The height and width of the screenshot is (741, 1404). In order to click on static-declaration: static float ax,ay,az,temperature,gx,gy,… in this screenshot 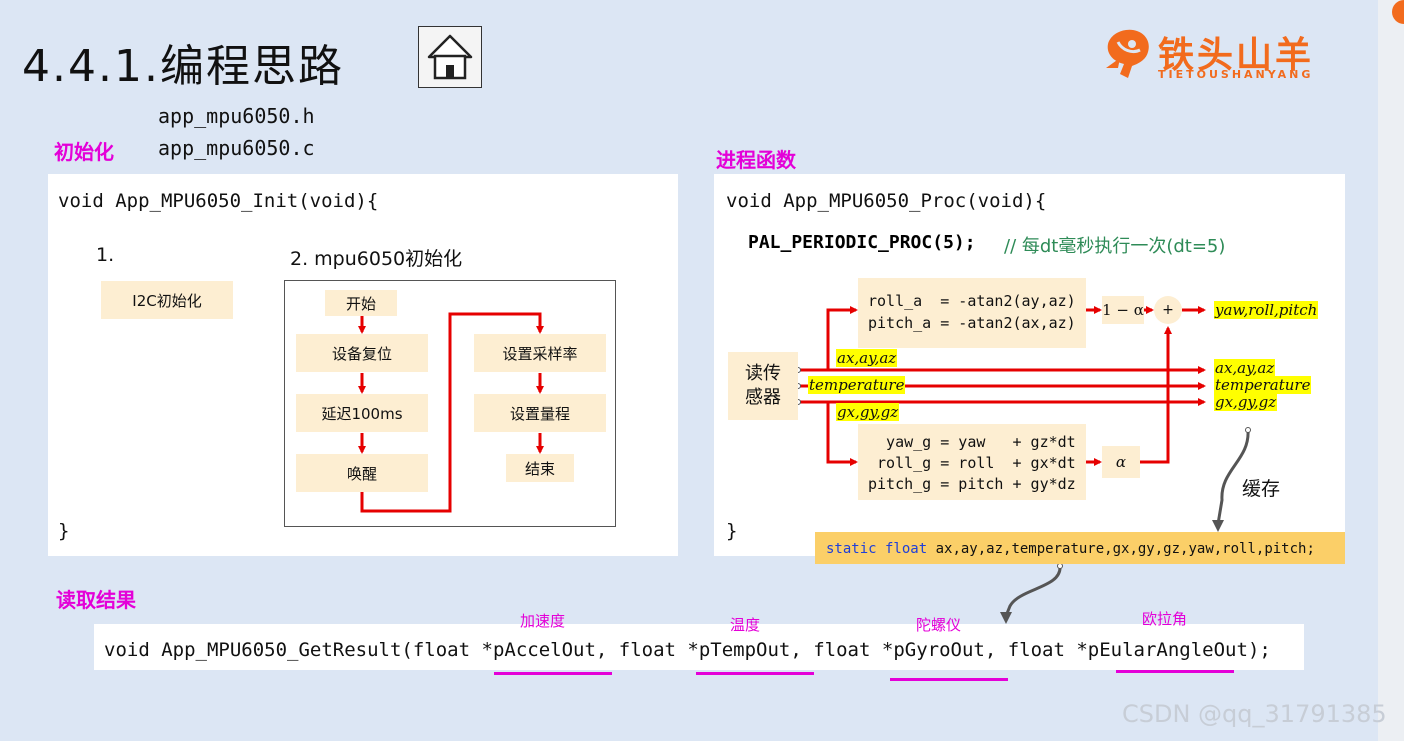, I will do `click(1070, 549)`.